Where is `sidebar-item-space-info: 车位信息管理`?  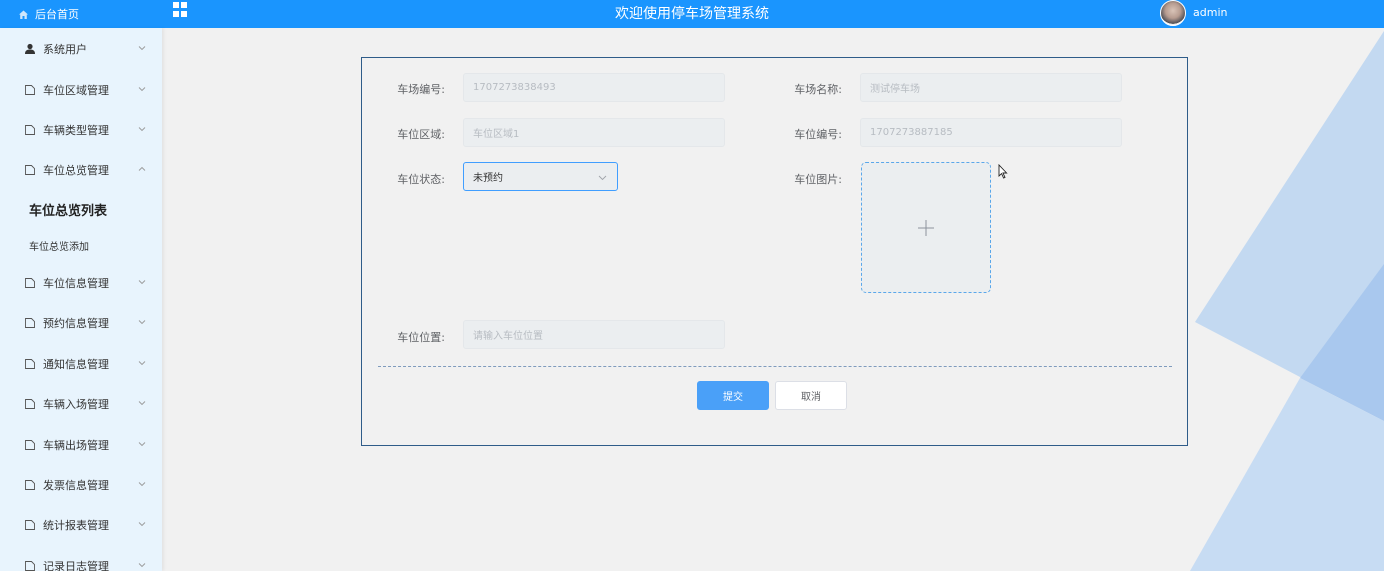
sidebar-item-space-info: 车位信息管理 is located at coordinates (81, 283).